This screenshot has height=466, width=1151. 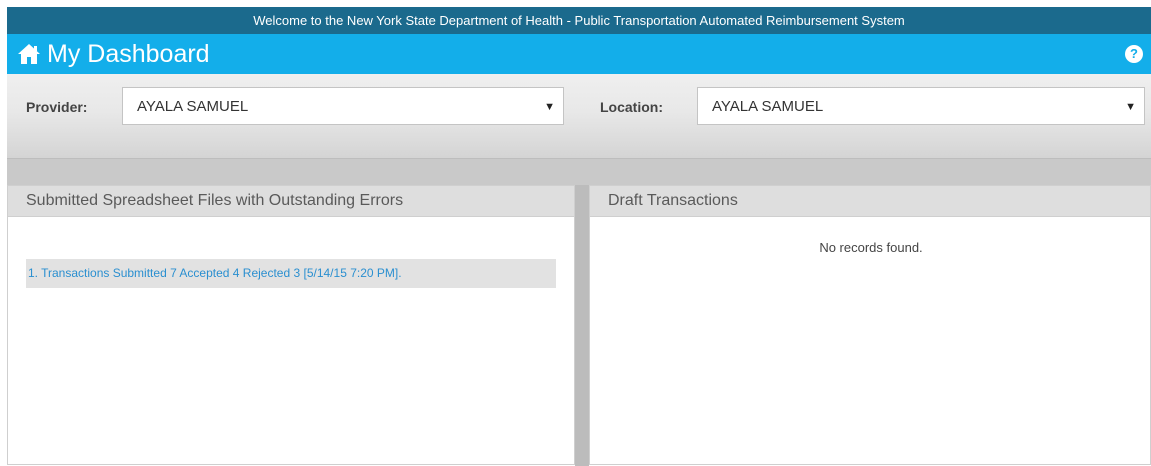 I want to click on section-divider-strip, so click(x=579, y=172).